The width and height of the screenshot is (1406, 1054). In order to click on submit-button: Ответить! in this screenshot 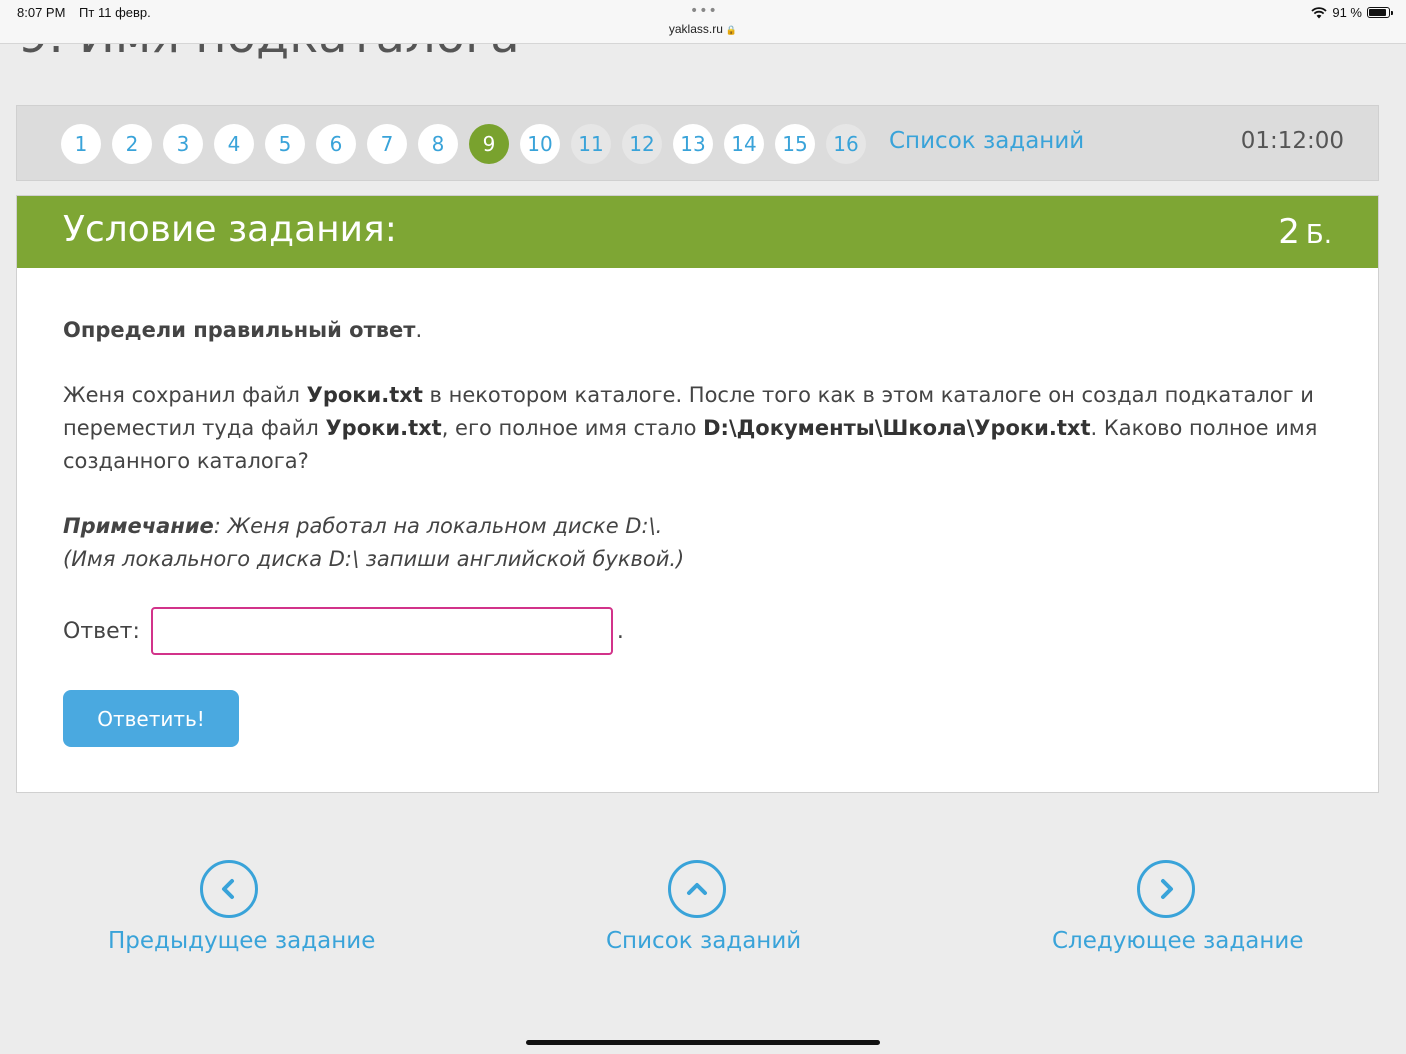, I will do `click(151, 718)`.